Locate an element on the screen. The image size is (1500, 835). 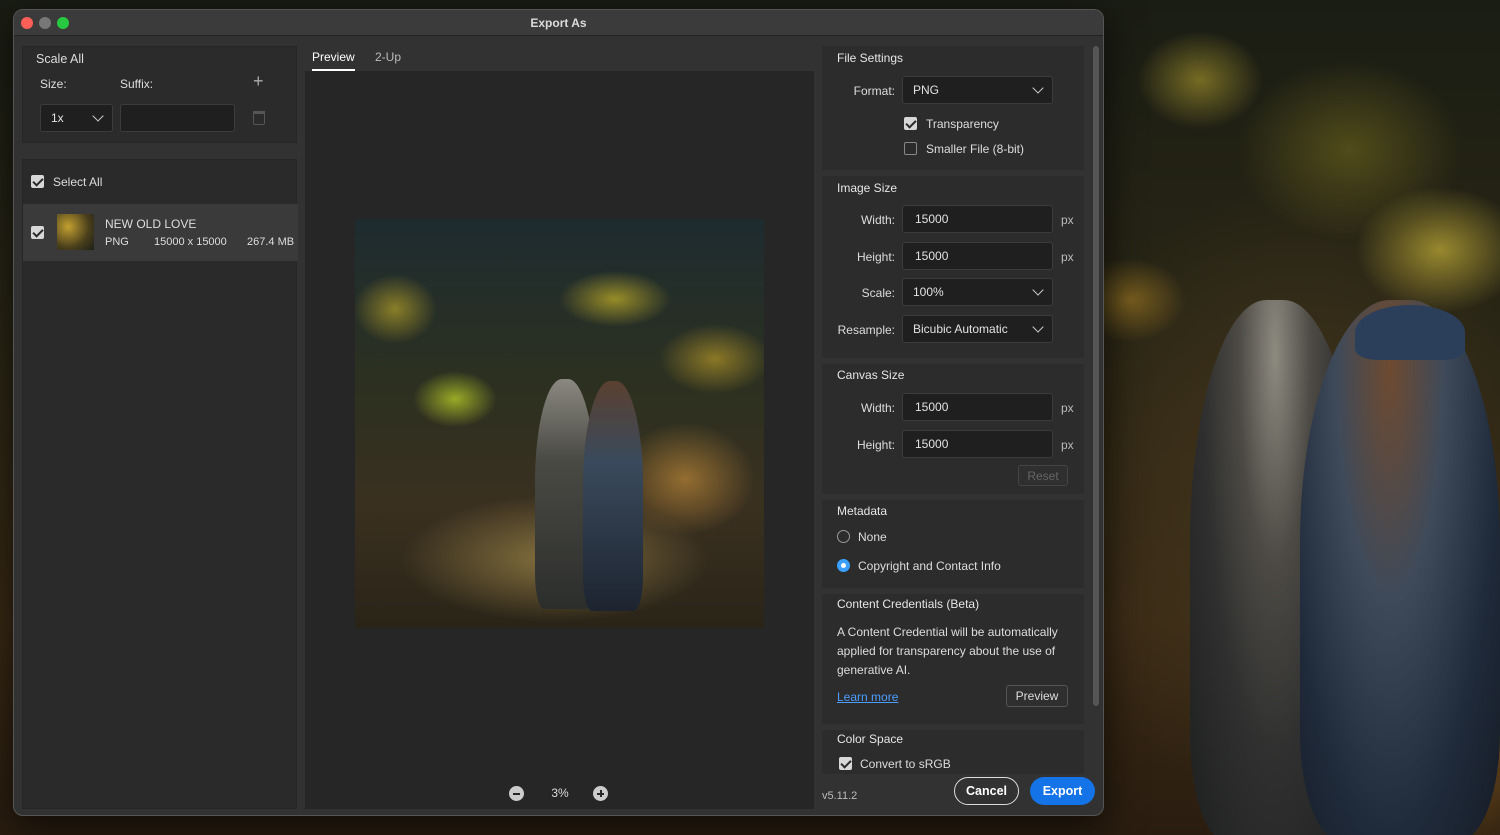
canvas-height-unit: px is located at coordinates (1067, 445).